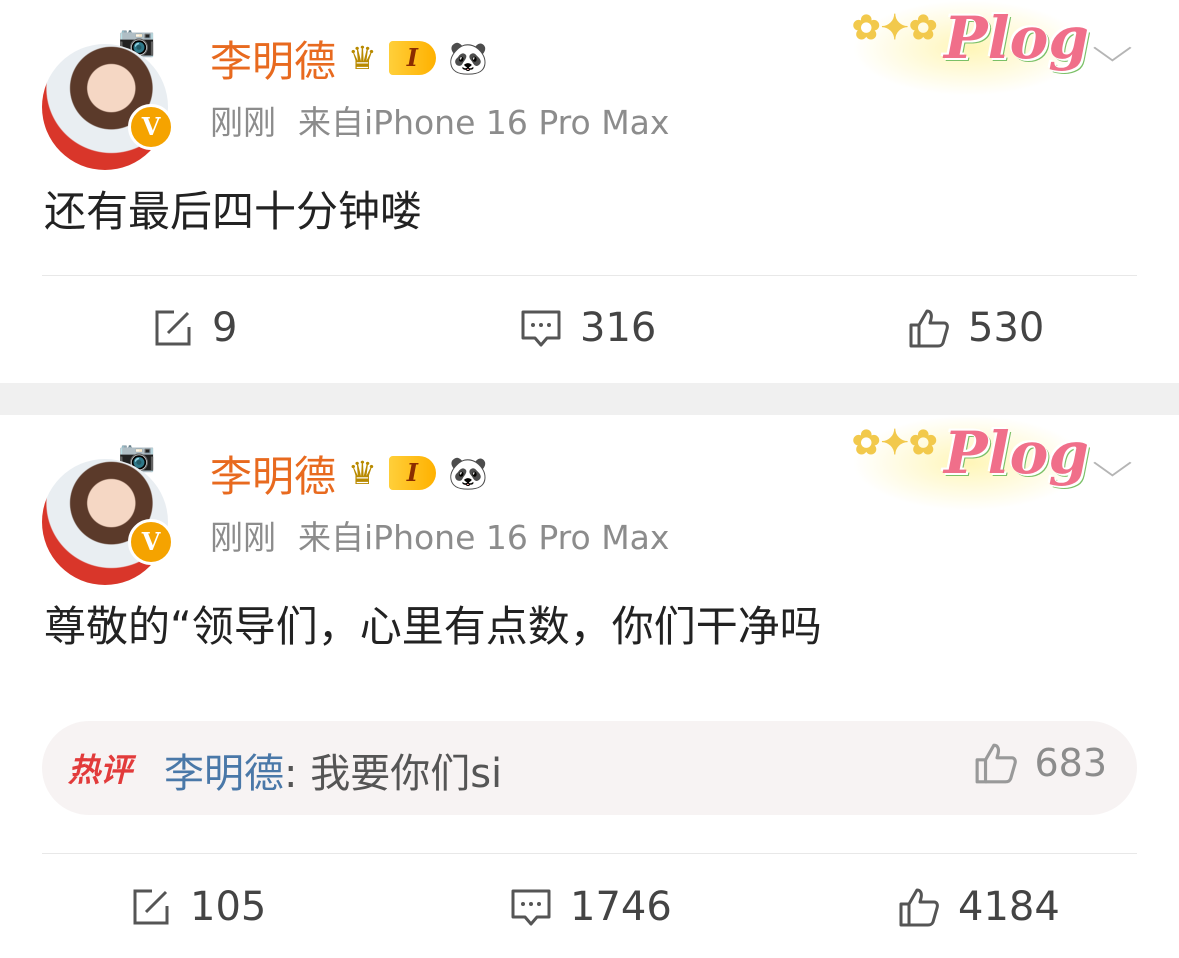  What do you see at coordinates (228, 907) in the screenshot?
I see `repost-count: 105` at bounding box center [228, 907].